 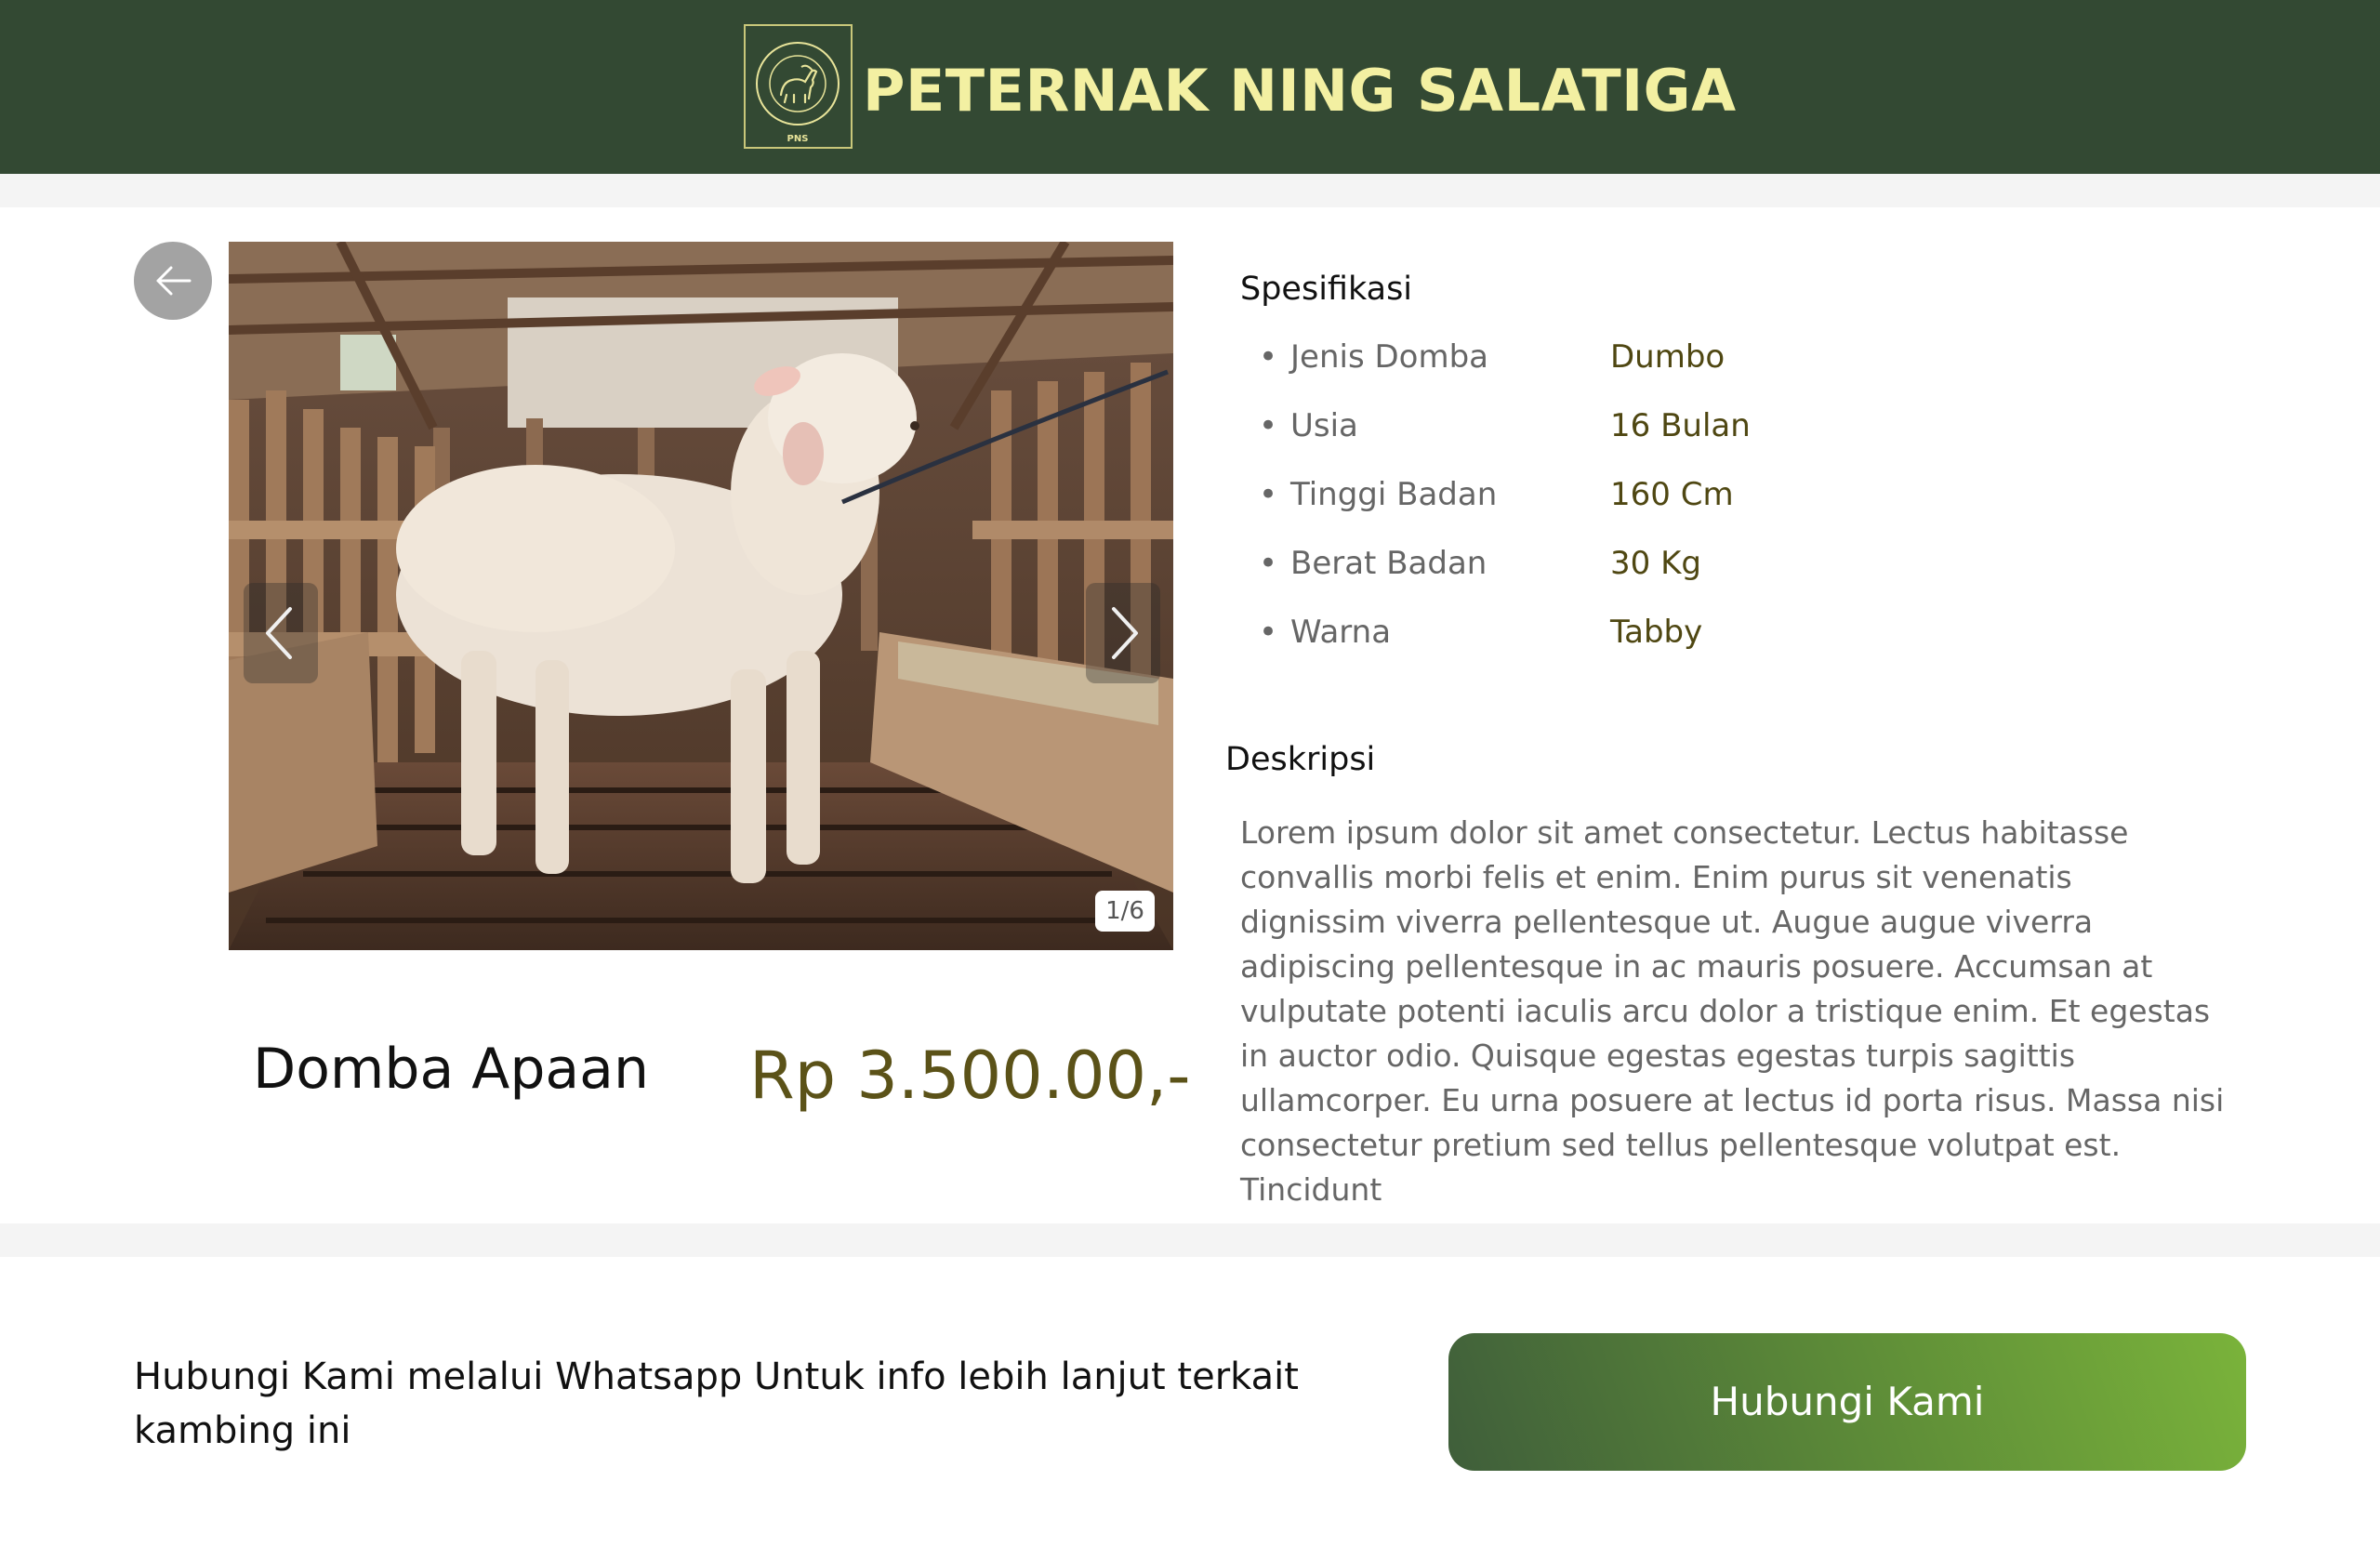 I want to click on back-button, so click(x=173, y=281).